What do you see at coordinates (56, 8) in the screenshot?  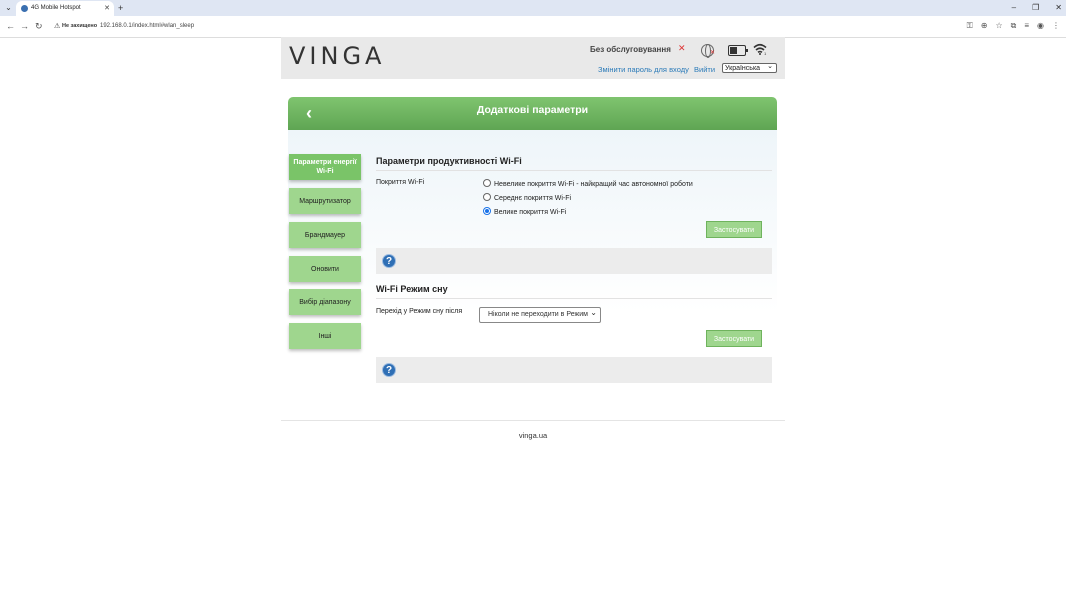 I see `tab-title: 4G Mobile Hotspot` at bounding box center [56, 8].